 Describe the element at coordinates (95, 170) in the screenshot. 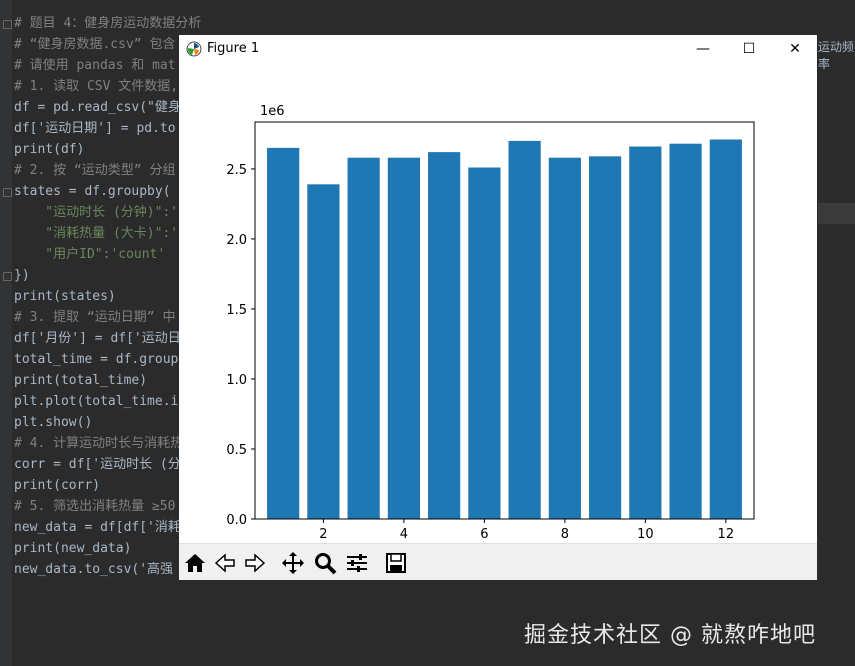

I see `code-line: # 2. 按 “运动类型” 分组` at that location.